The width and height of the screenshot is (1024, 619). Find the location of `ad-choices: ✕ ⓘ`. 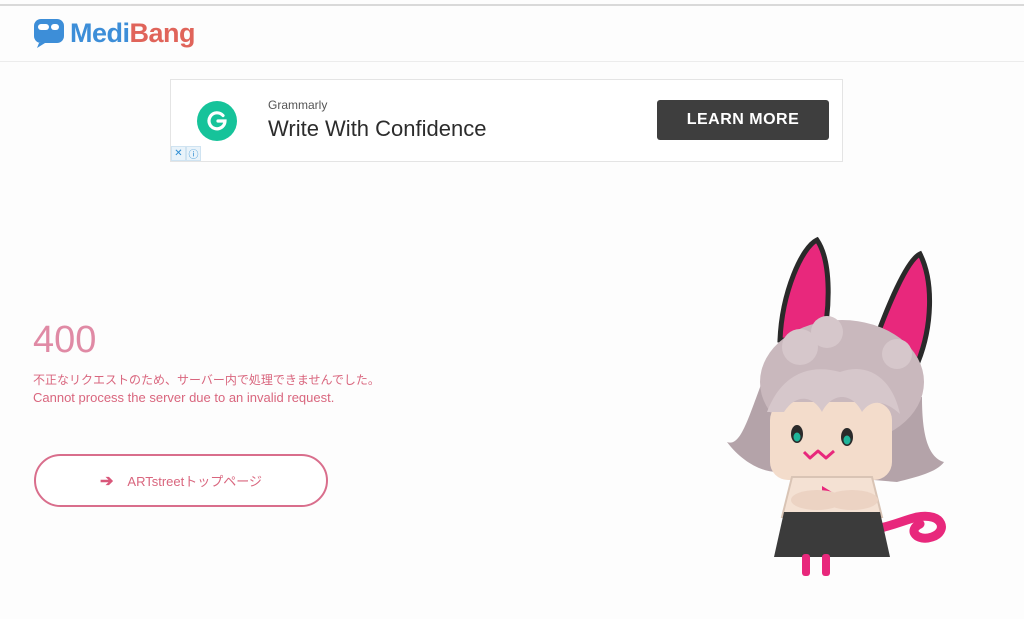

ad-choices: ✕ ⓘ is located at coordinates (186, 153).